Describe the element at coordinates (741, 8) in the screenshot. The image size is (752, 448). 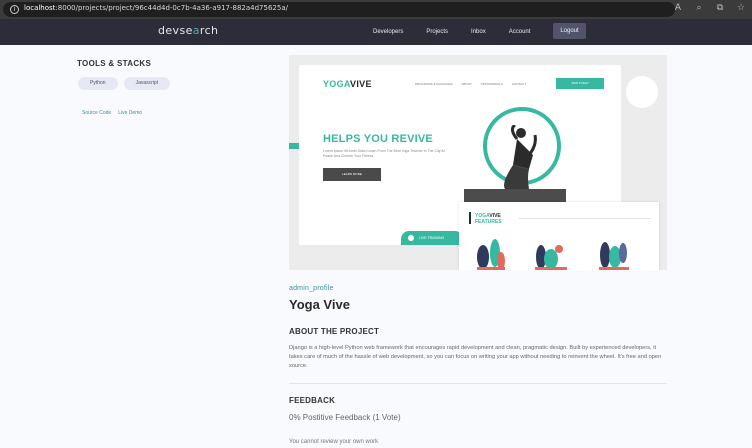
I see `favorites-icon: ☆` at that location.